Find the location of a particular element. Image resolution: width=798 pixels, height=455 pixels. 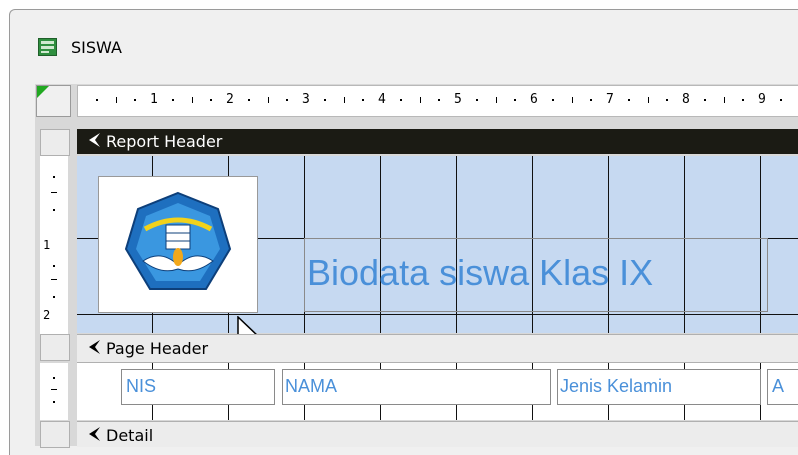

page-header-ruler is located at coordinates (54, 391).